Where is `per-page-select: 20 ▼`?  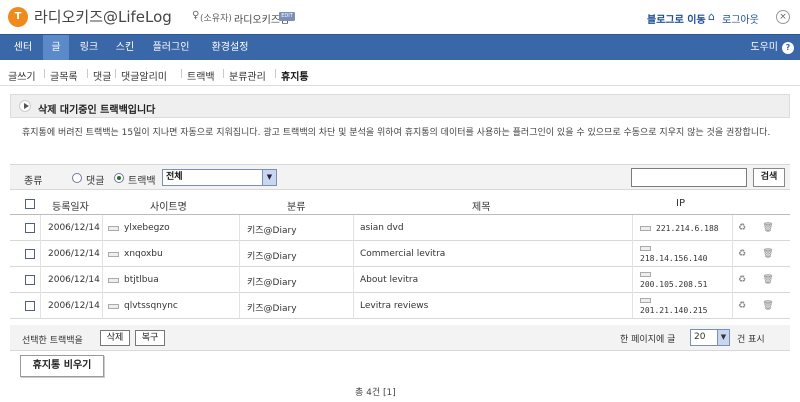
per-page-select: 20 ▼ is located at coordinates (710, 337).